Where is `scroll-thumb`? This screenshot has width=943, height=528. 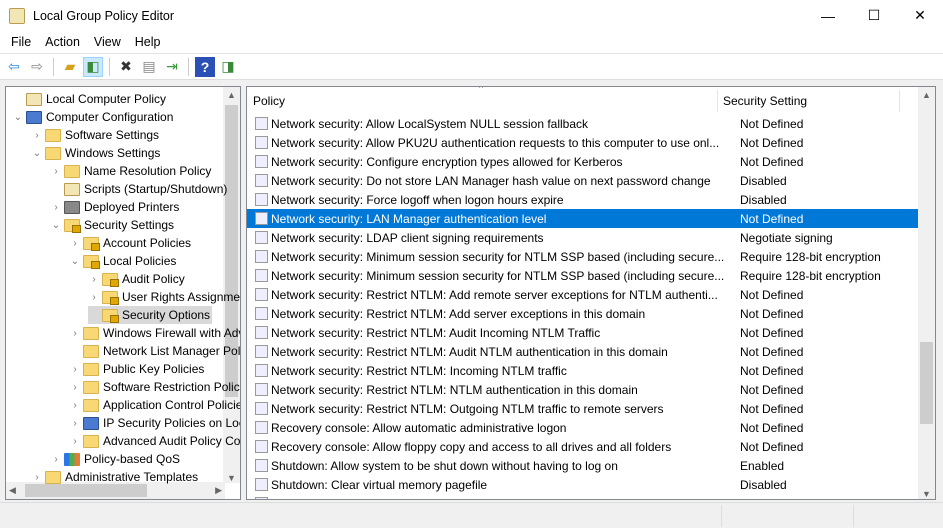 scroll-thumb is located at coordinates (926, 383).